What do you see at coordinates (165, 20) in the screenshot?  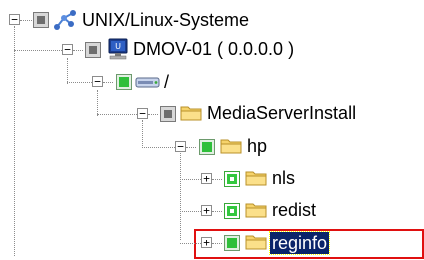 I see `tree-node-label-root: UNIX/Linux-Systeme` at bounding box center [165, 20].